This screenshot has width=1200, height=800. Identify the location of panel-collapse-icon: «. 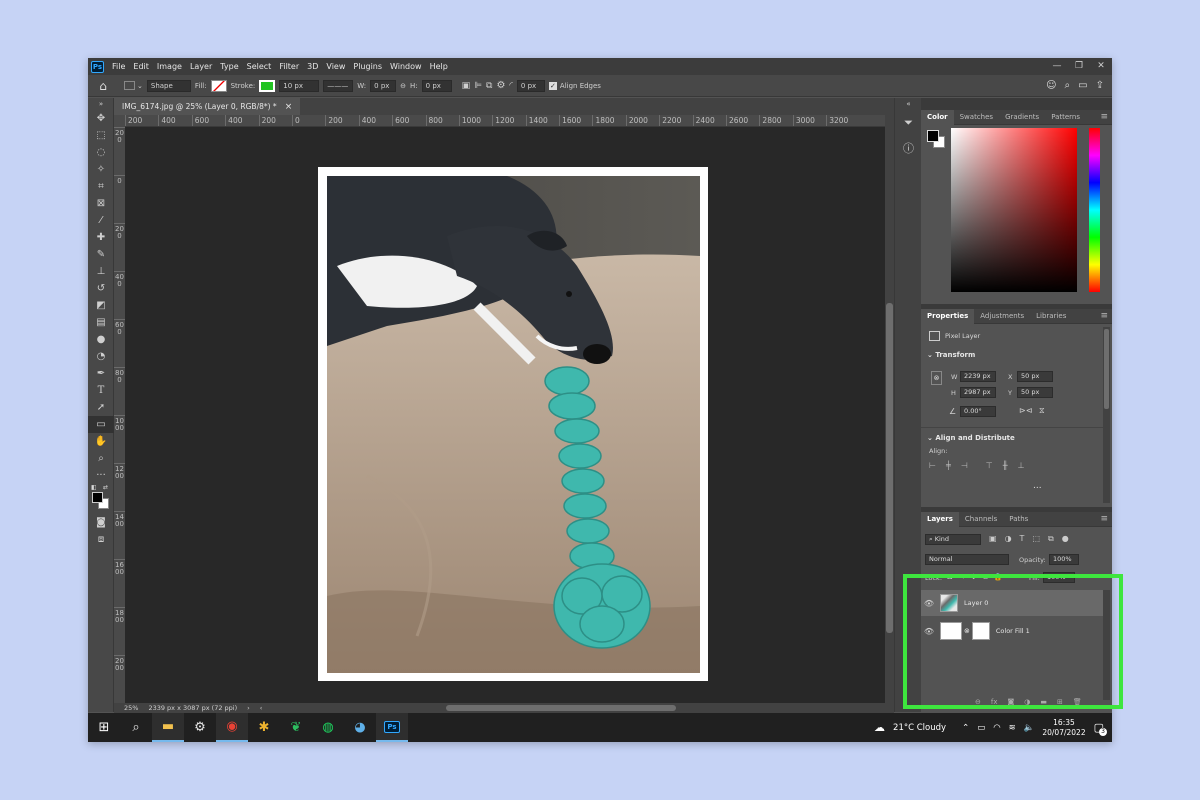
(908, 104).